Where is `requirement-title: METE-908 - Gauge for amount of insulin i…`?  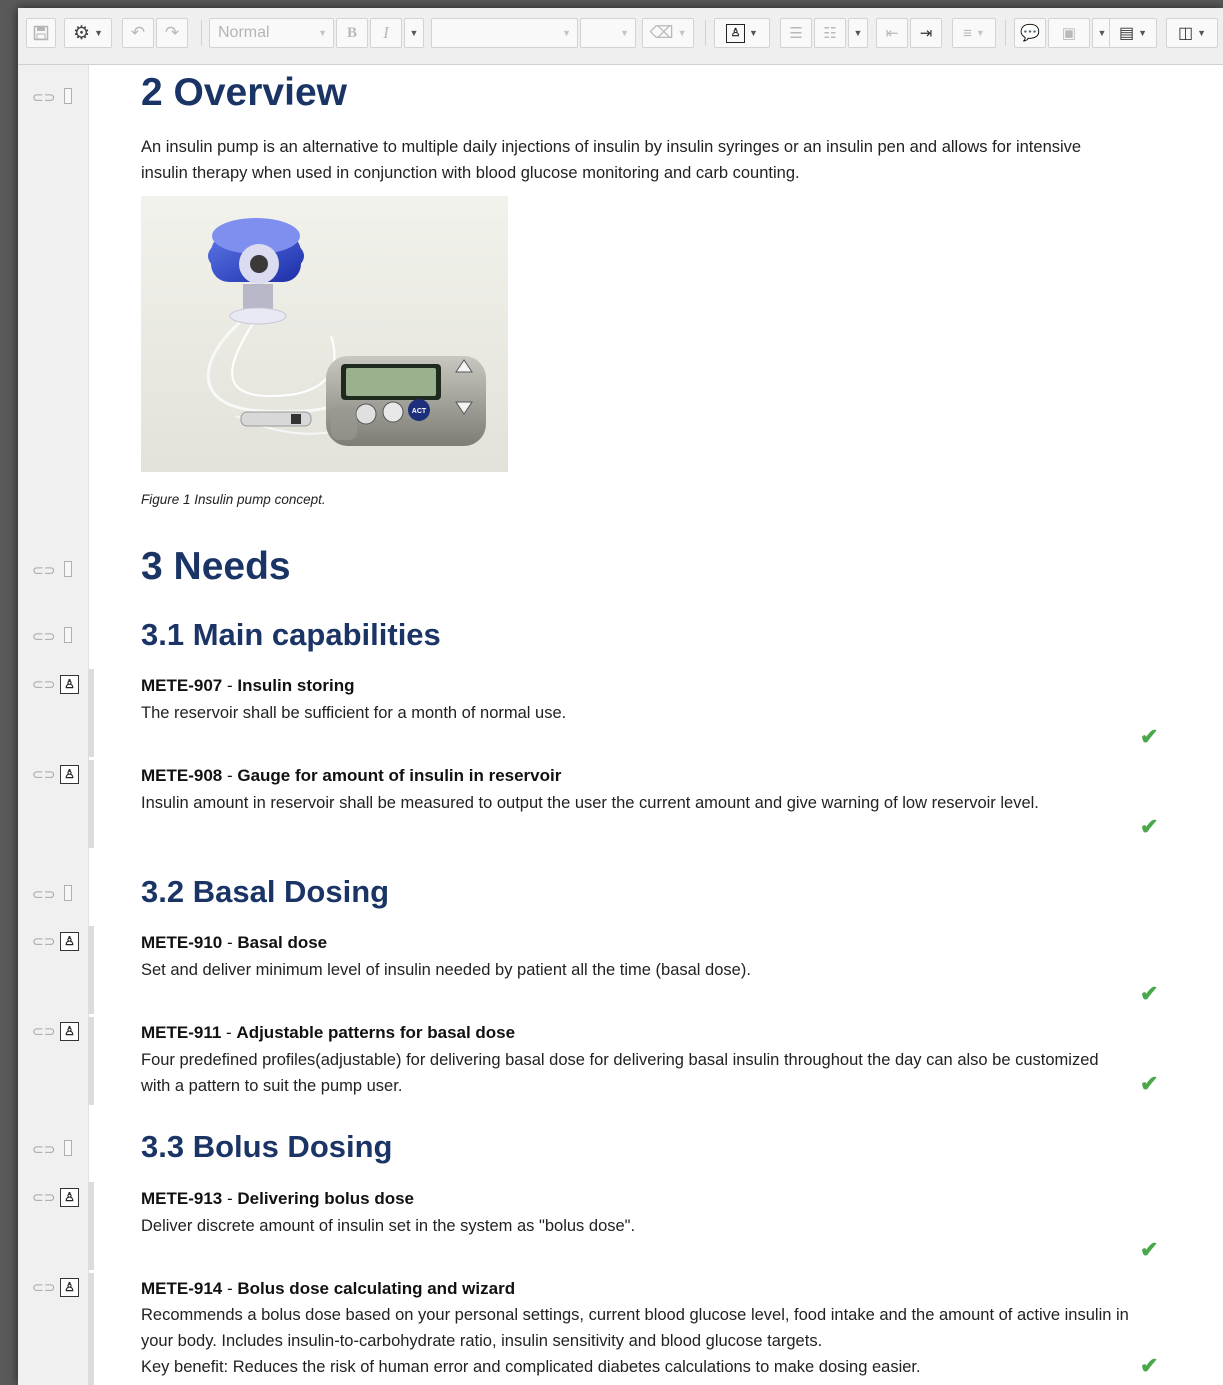
requirement-title: METE-908 - Gauge for amount of insulin i… is located at coordinates (351, 776).